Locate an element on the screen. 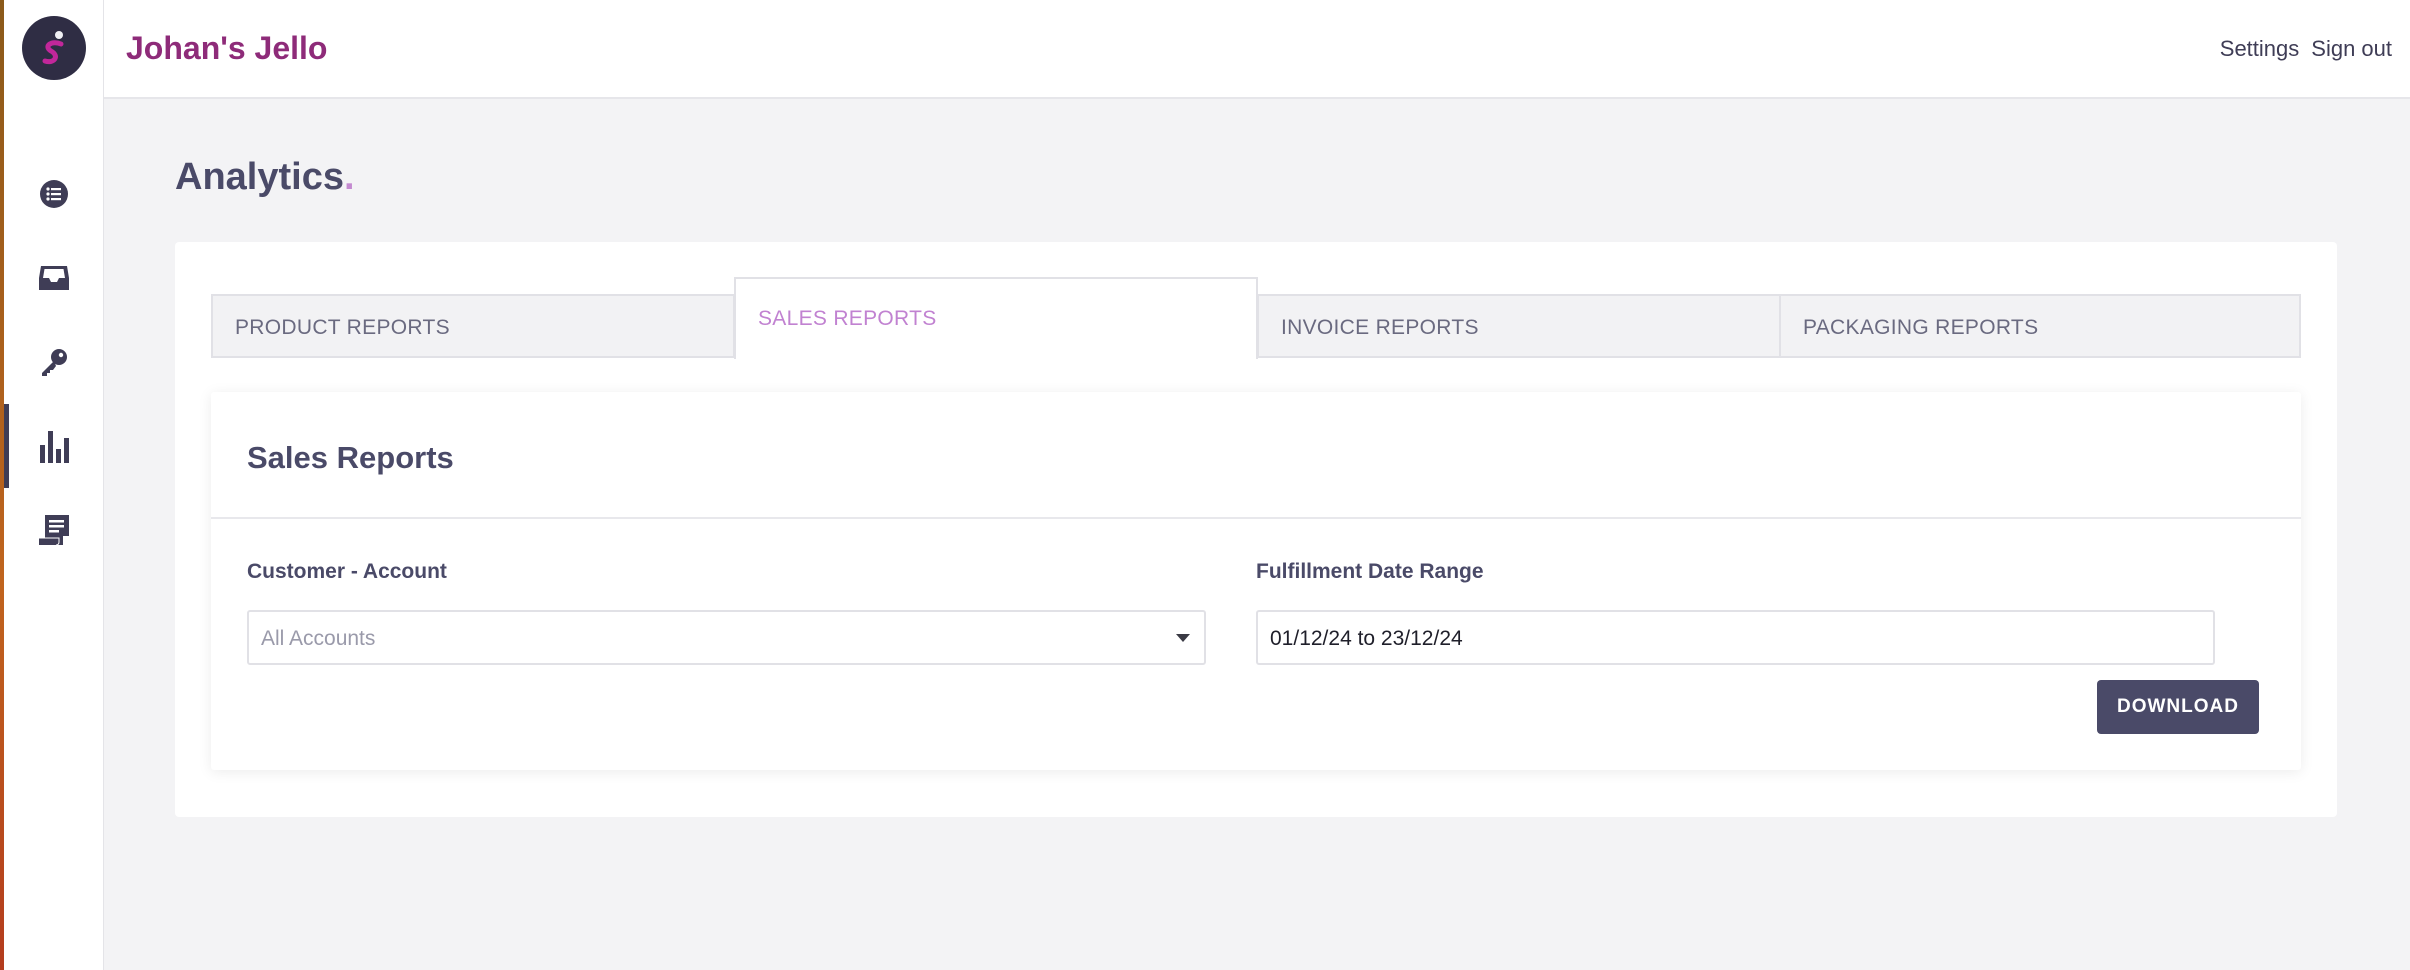  logo-icon is located at coordinates (53, 48).